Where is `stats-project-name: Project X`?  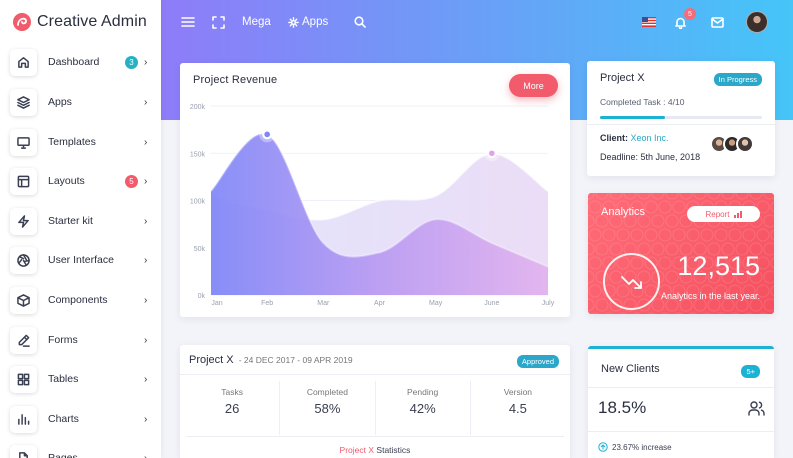 stats-project-name: Project X is located at coordinates (211, 360).